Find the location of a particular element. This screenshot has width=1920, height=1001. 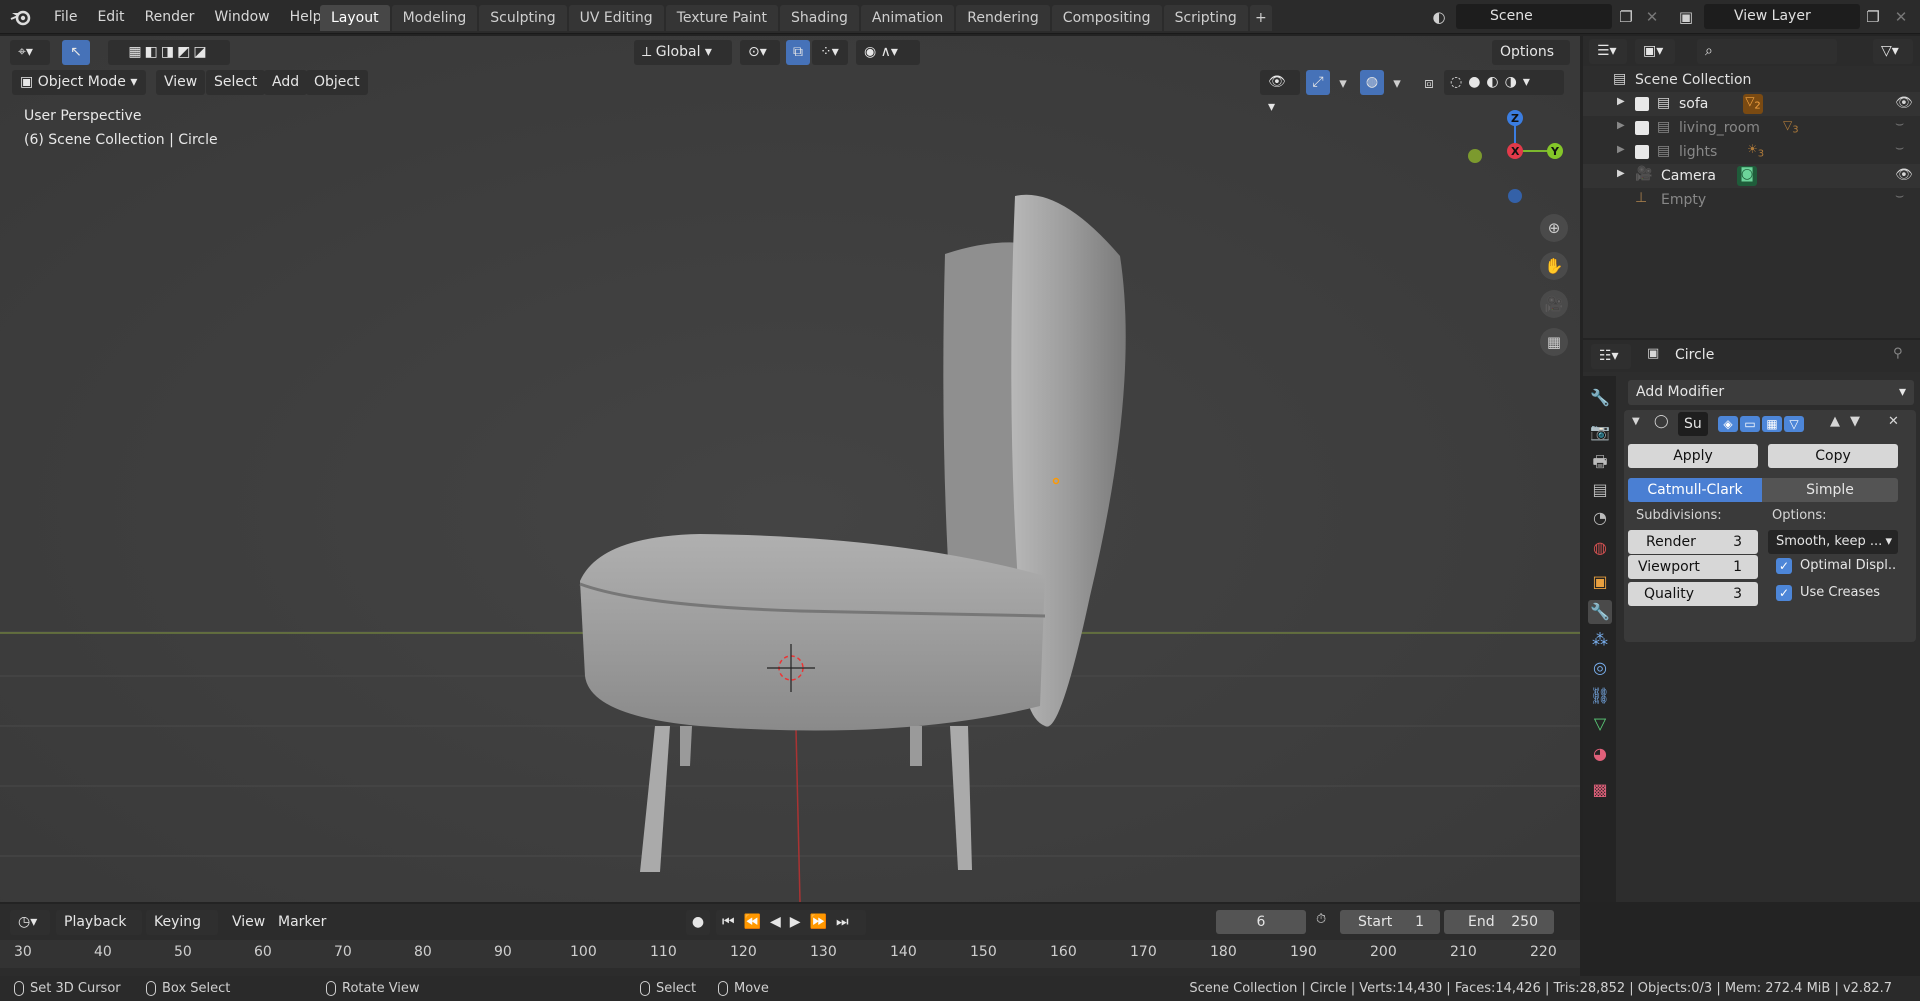

new-scene-icon: ❐ is located at coordinates (1626, 17).